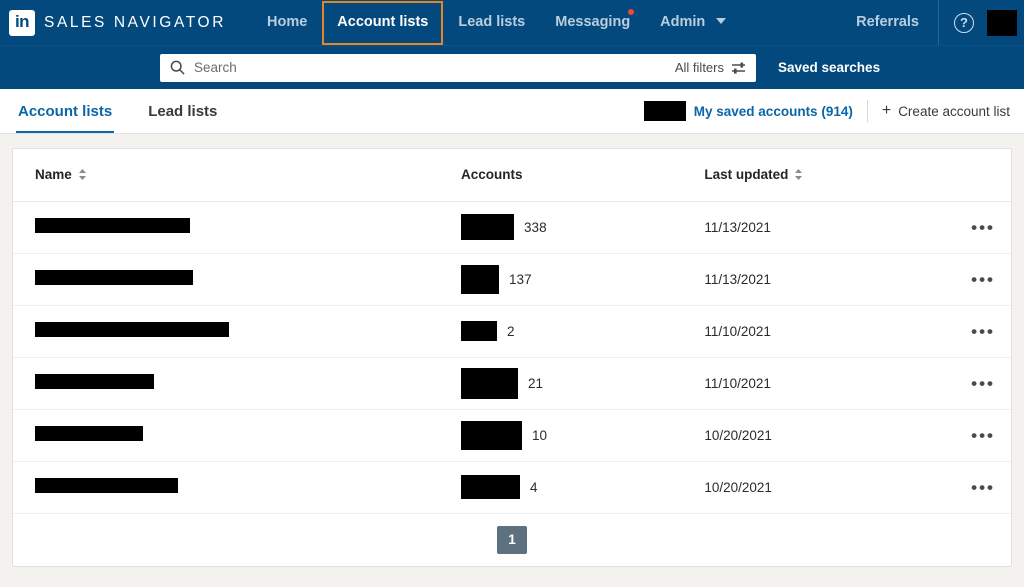  I want to click on accounts-count: 4, so click(534, 487).